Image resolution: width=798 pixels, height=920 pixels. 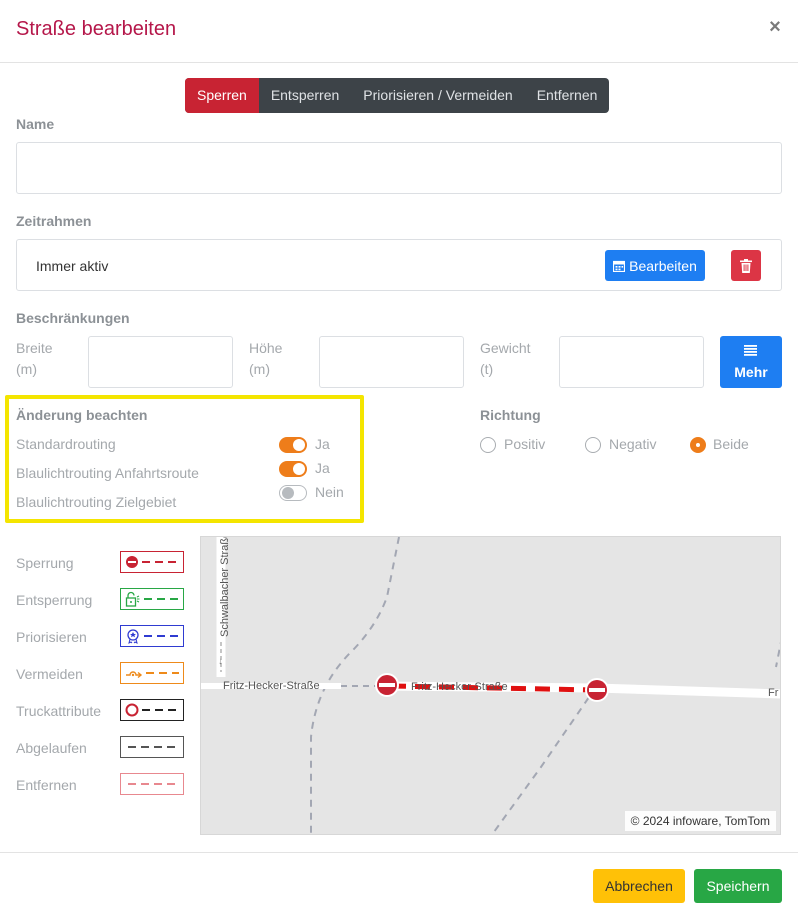 I want to click on richtung-positiv-label: Positiv, so click(x=525, y=444).